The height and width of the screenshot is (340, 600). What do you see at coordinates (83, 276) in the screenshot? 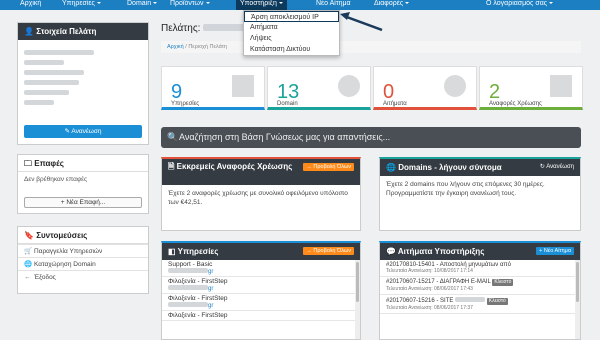
I see `shortcut-logout: ← Έξοδος` at bounding box center [83, 276].